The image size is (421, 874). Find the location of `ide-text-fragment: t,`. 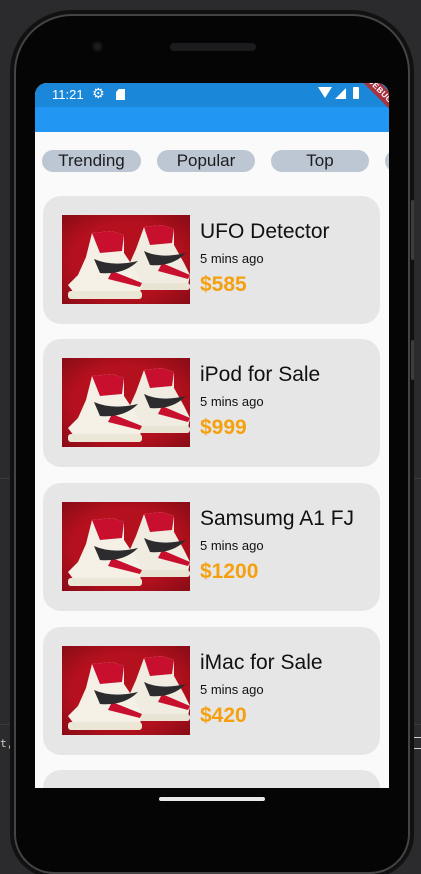

ide-text-fragment: t, is located at coordinates (7, 743).